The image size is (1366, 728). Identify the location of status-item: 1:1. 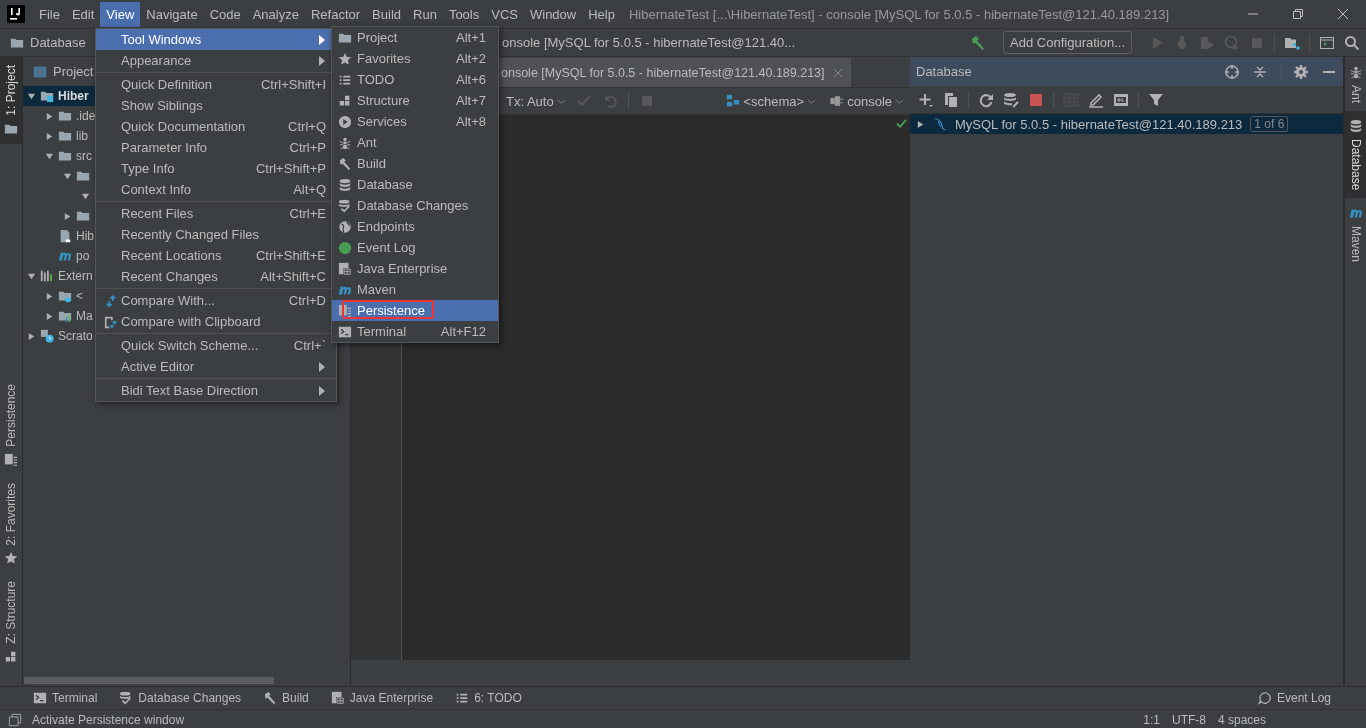
(1151, 720).